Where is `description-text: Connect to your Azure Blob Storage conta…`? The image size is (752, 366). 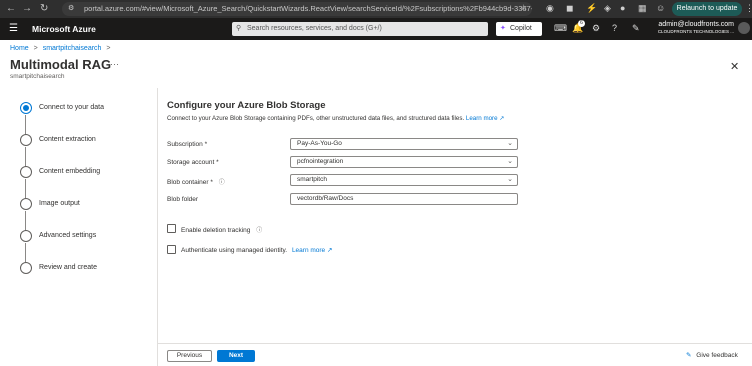
description-text: Connect to your Azure Blob Storage conta… is located at coordinates (316, 118).